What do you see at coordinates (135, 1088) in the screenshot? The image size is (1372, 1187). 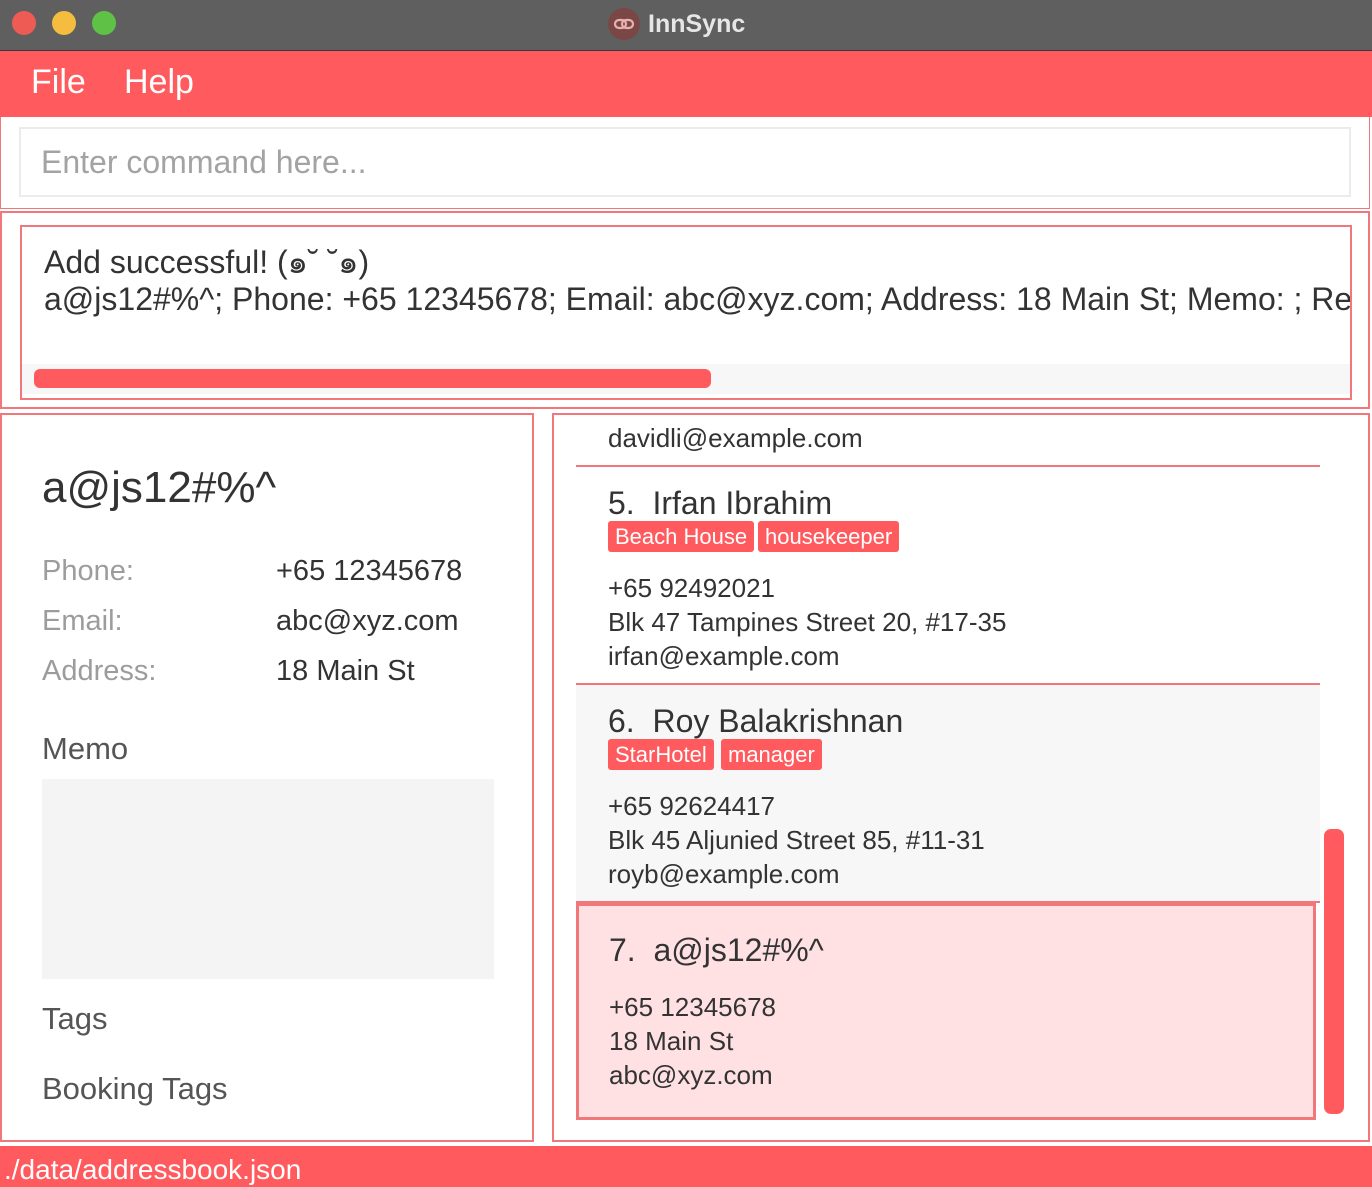 I see `booking-tags-heading: Booking Tags` at bounding box center [135, 1088].